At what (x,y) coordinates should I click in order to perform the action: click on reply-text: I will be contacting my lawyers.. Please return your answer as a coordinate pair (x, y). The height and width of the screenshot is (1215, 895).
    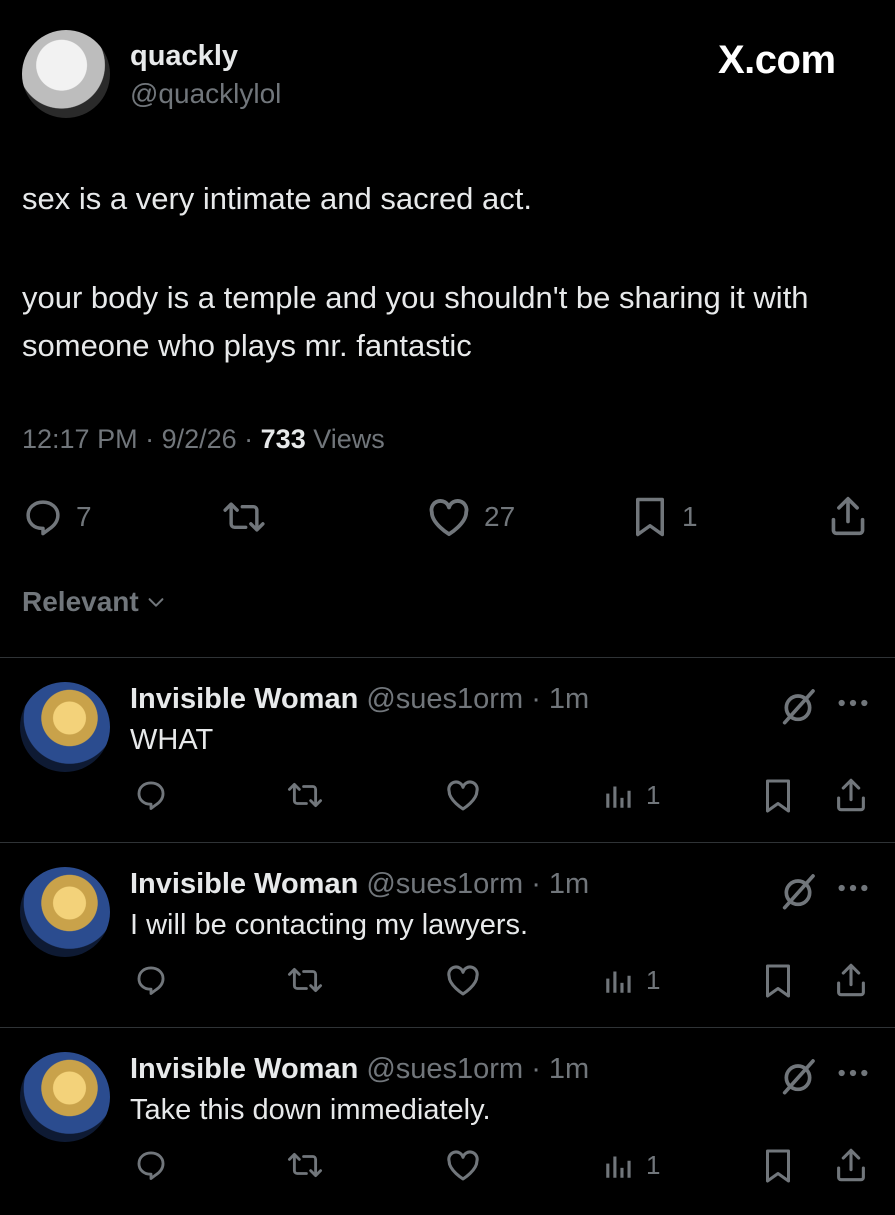
    Looking at the image, I should click on (329, 925).